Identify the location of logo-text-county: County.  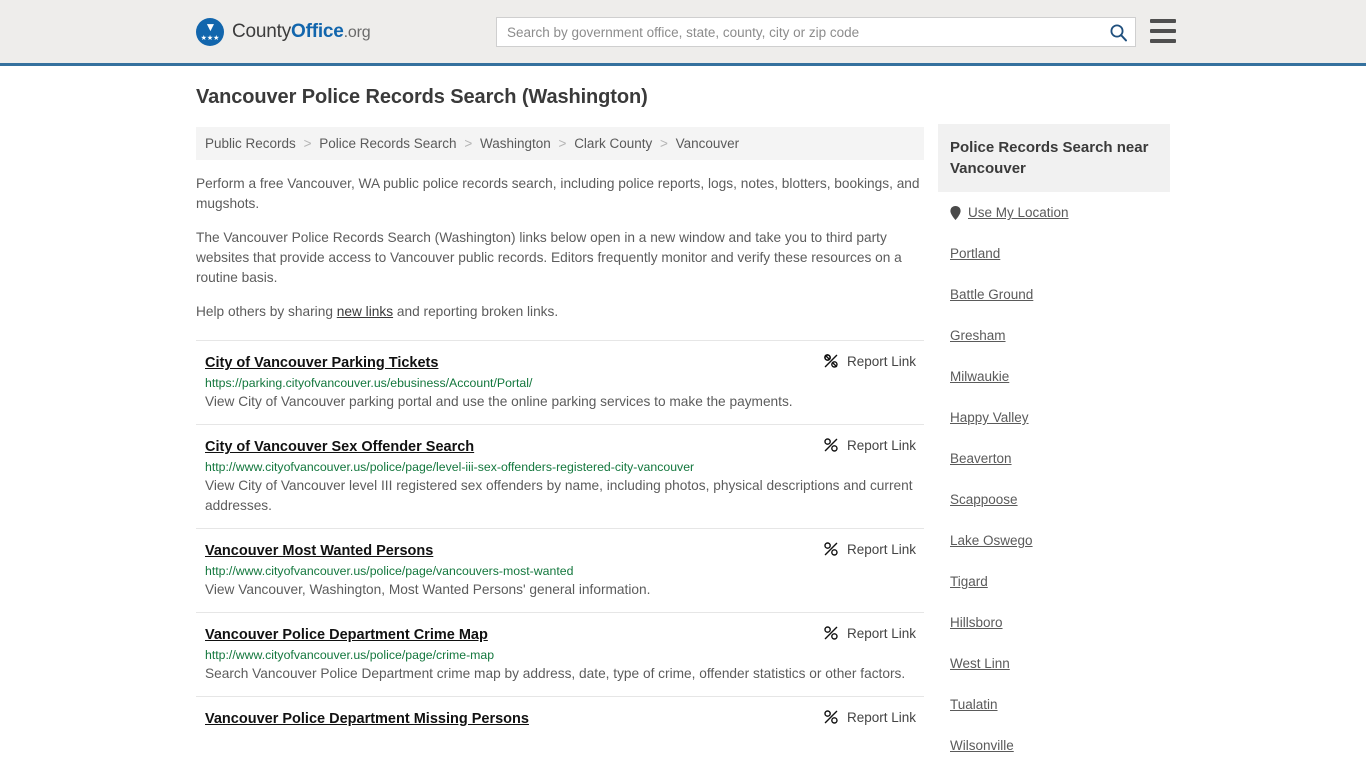
(262, 31).